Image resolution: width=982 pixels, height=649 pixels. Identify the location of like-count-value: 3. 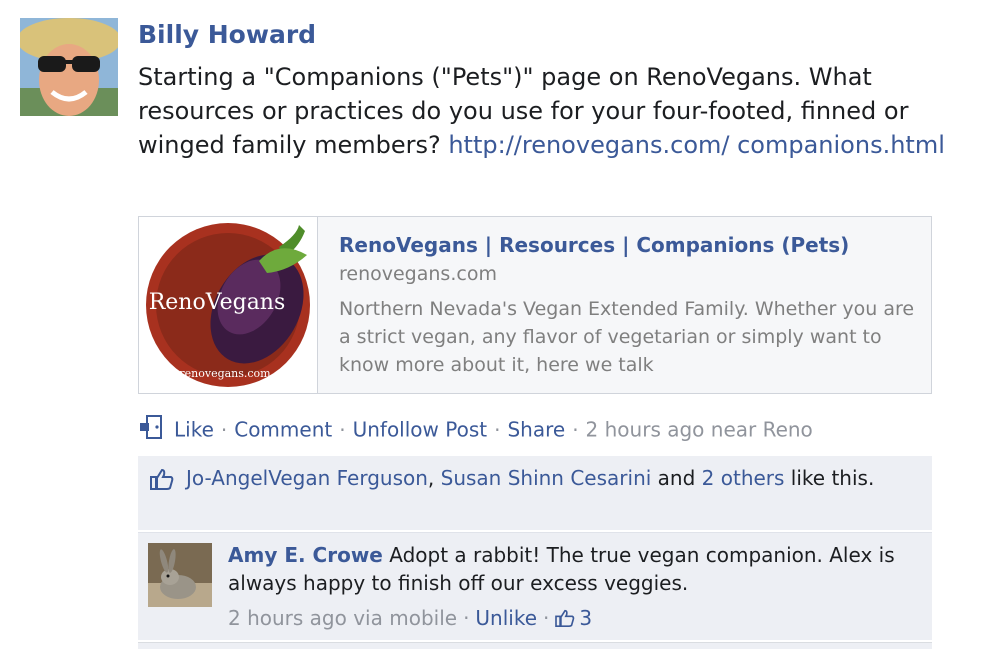
(586, 618).